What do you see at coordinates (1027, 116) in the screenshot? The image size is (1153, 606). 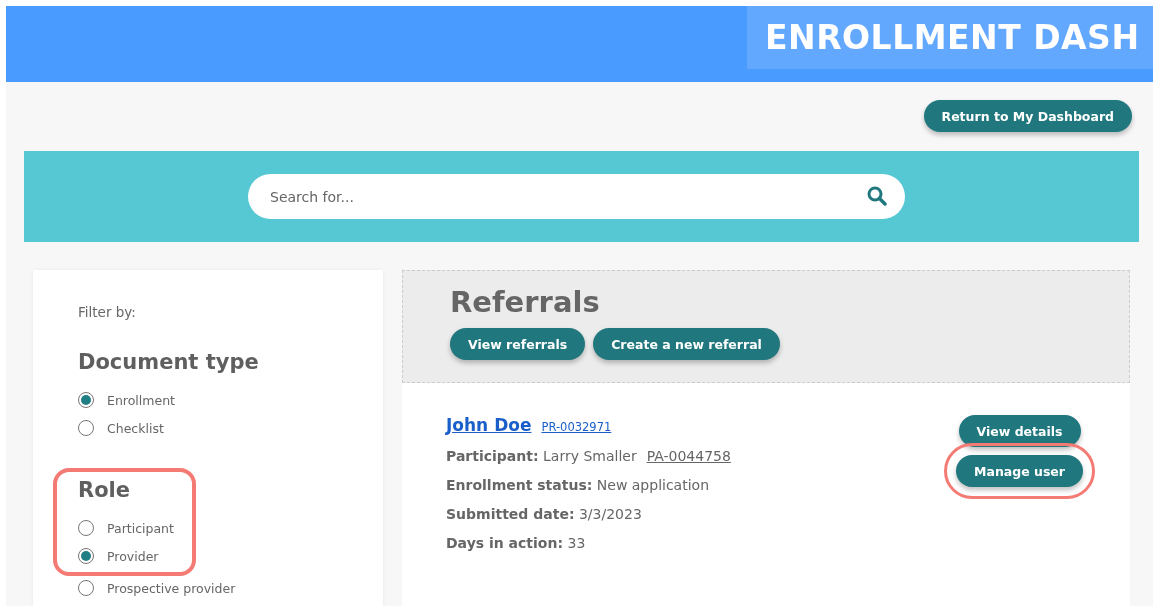 I see `return-dashboard-button: Return to My Dashboard` at bounding box center [1027, 116].